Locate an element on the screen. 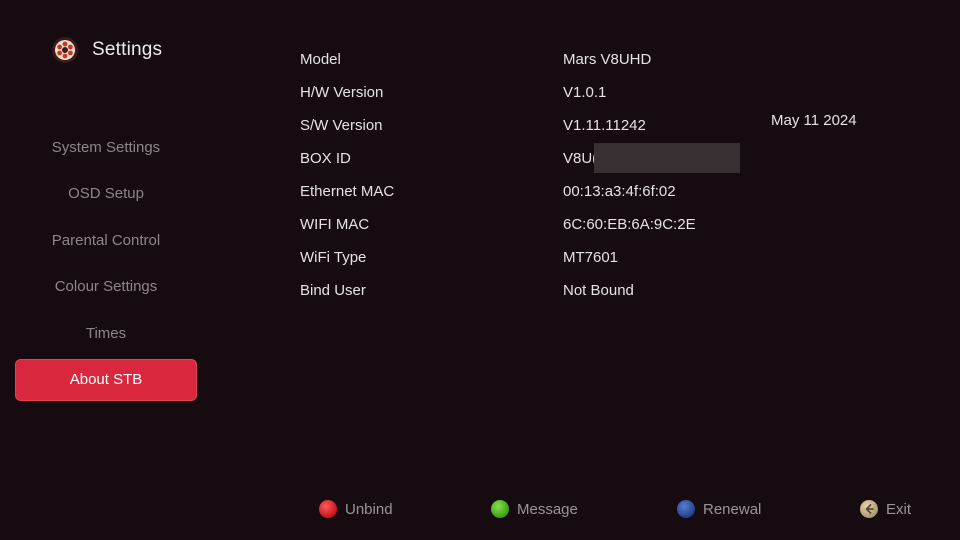  menu-item-parental-control: Parental Control is located at coordinates (106, 240).